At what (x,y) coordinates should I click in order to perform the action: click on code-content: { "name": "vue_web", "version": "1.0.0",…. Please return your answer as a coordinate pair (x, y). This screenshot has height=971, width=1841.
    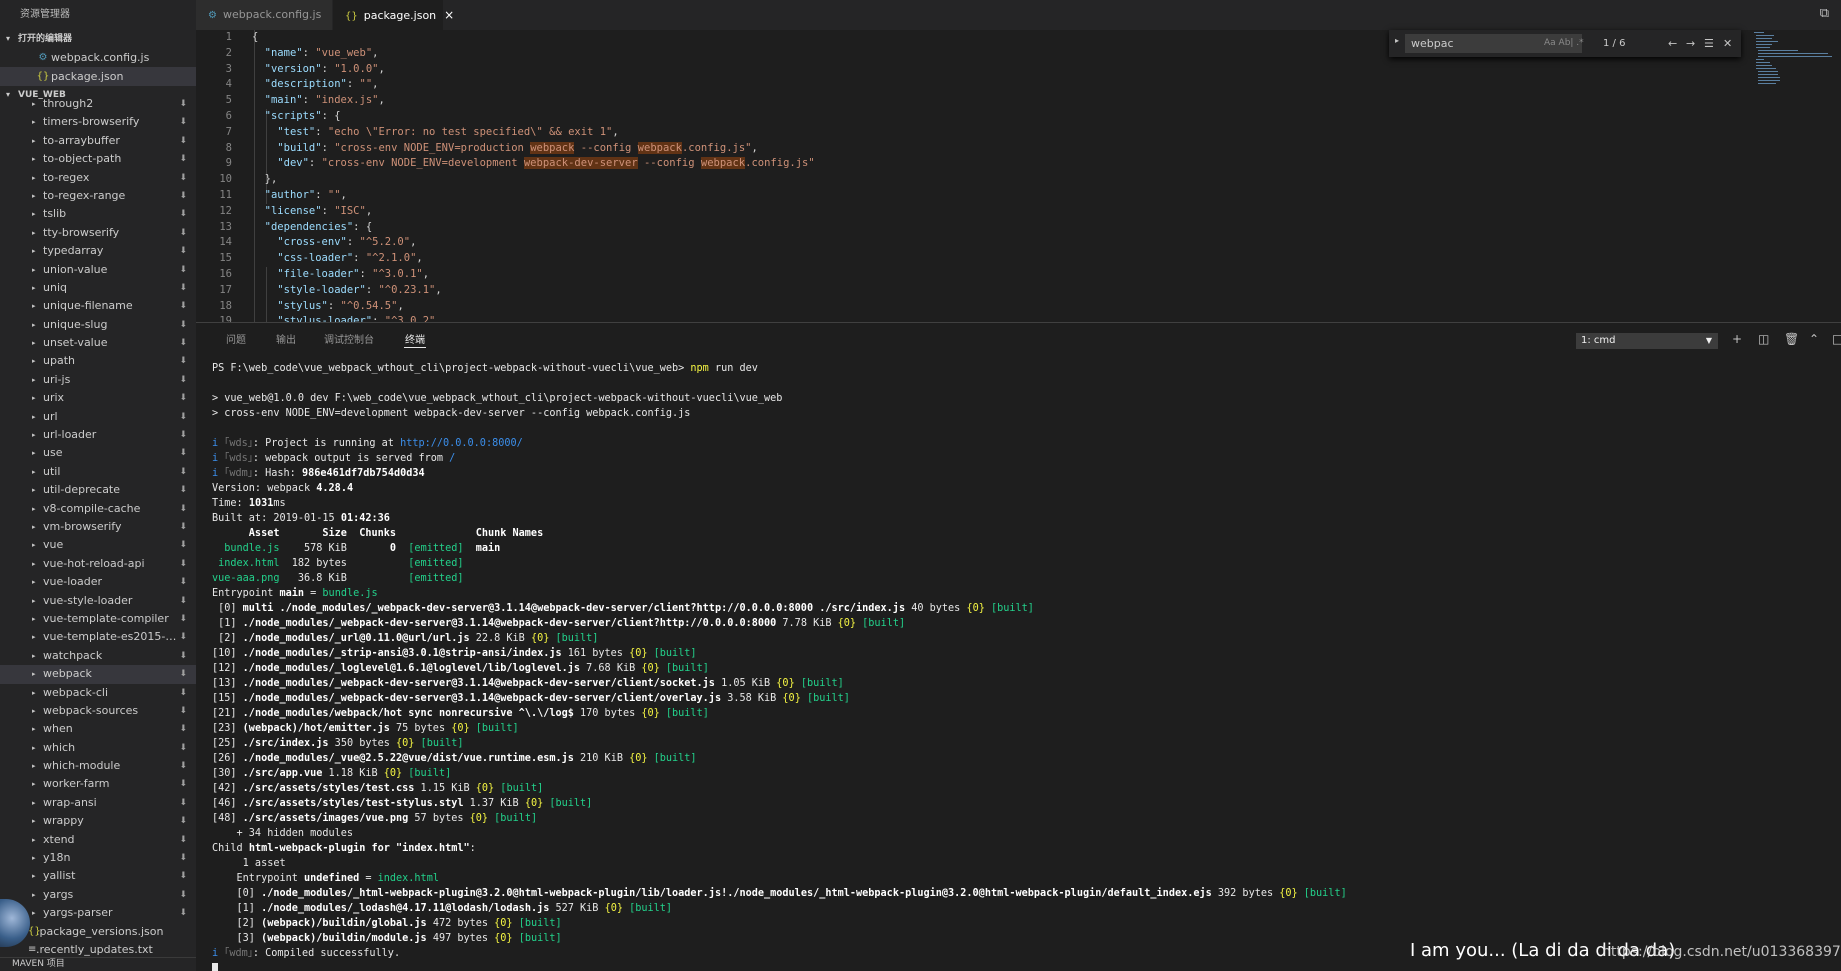
    Looking at the image, I should click on (533, 176).